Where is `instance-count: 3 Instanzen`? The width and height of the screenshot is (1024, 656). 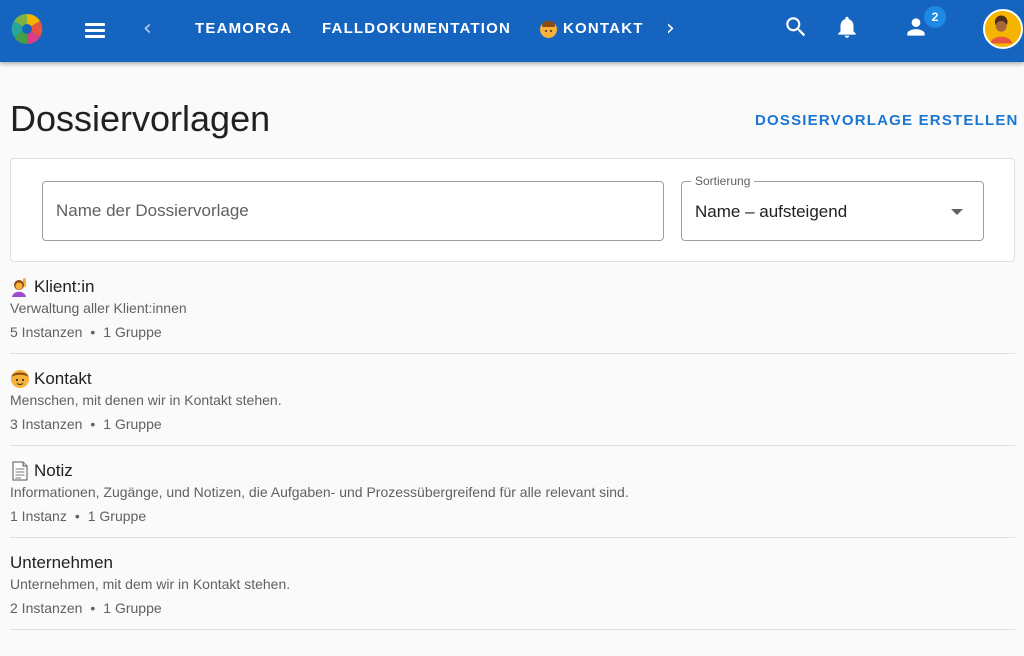
instance-count: 3 Instanzen is located at coordinates (46, 424).